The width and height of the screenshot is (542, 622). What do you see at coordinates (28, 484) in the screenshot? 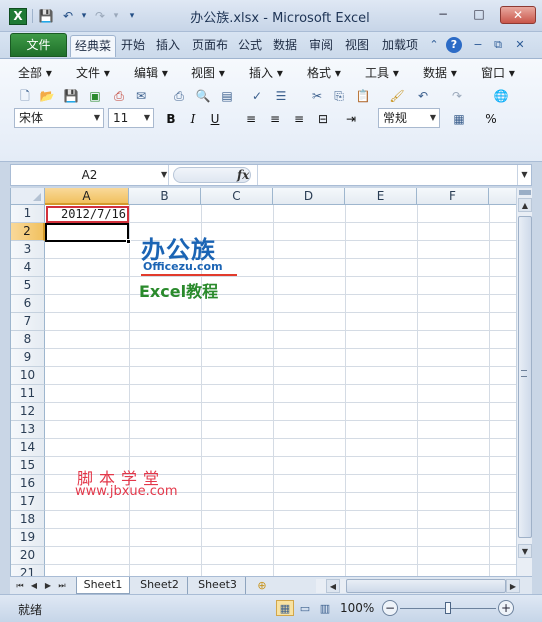
I see `row-header-16: 16` at bounding box center [28, 484].